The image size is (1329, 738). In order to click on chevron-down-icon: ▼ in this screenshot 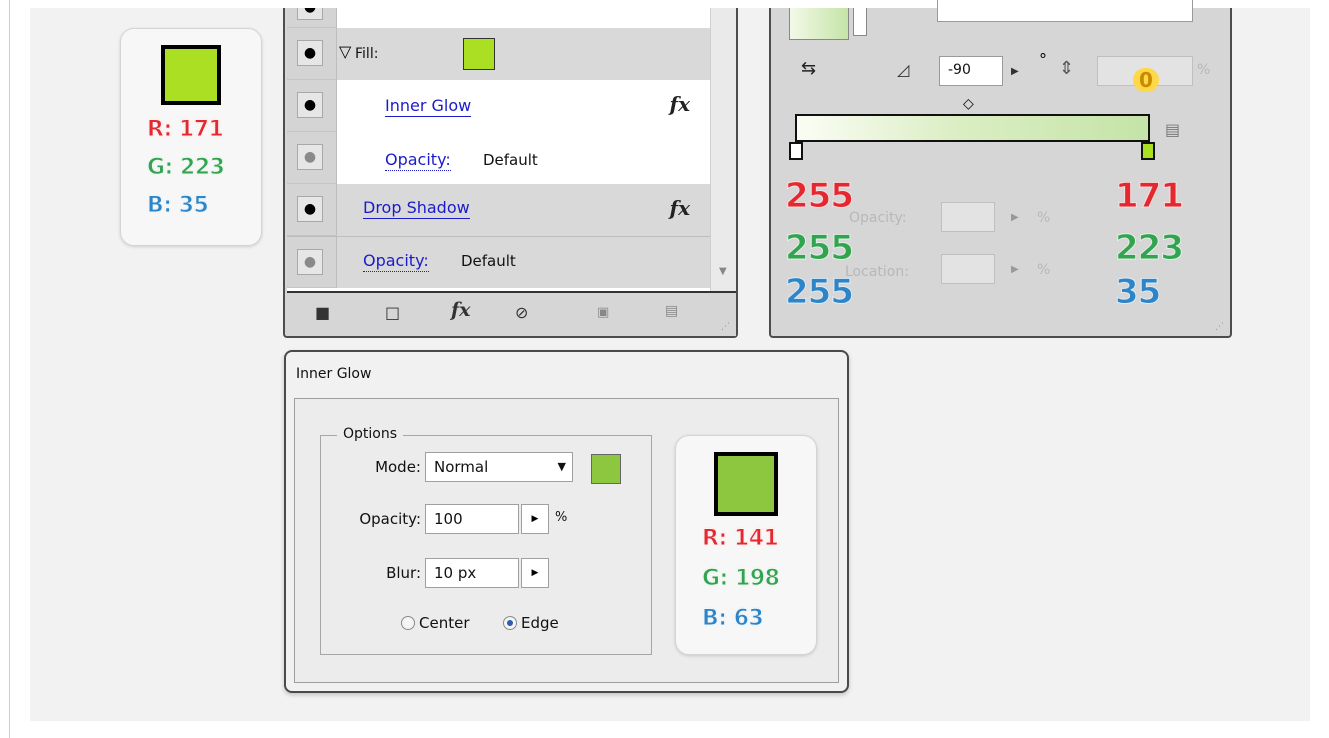, I will do `click(561, 466)`.